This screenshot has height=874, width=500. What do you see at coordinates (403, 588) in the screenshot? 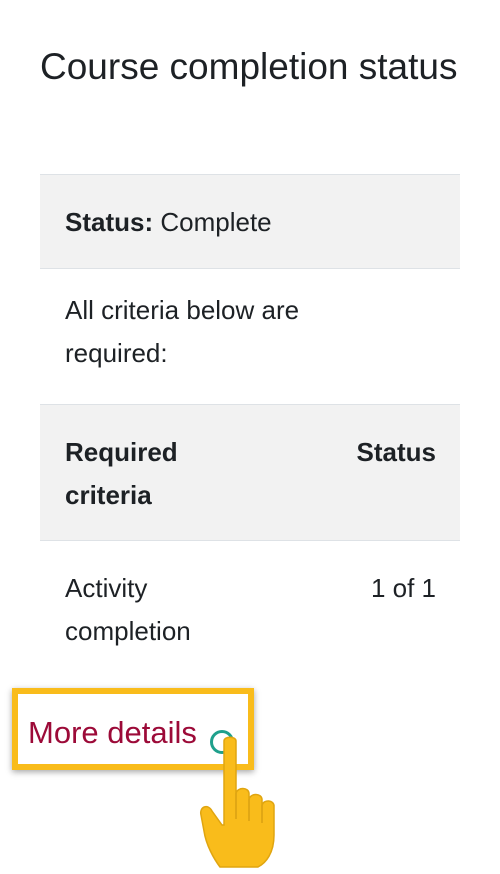
I see `criteria-status: 1 of 1` at bounding box center [403, 588].